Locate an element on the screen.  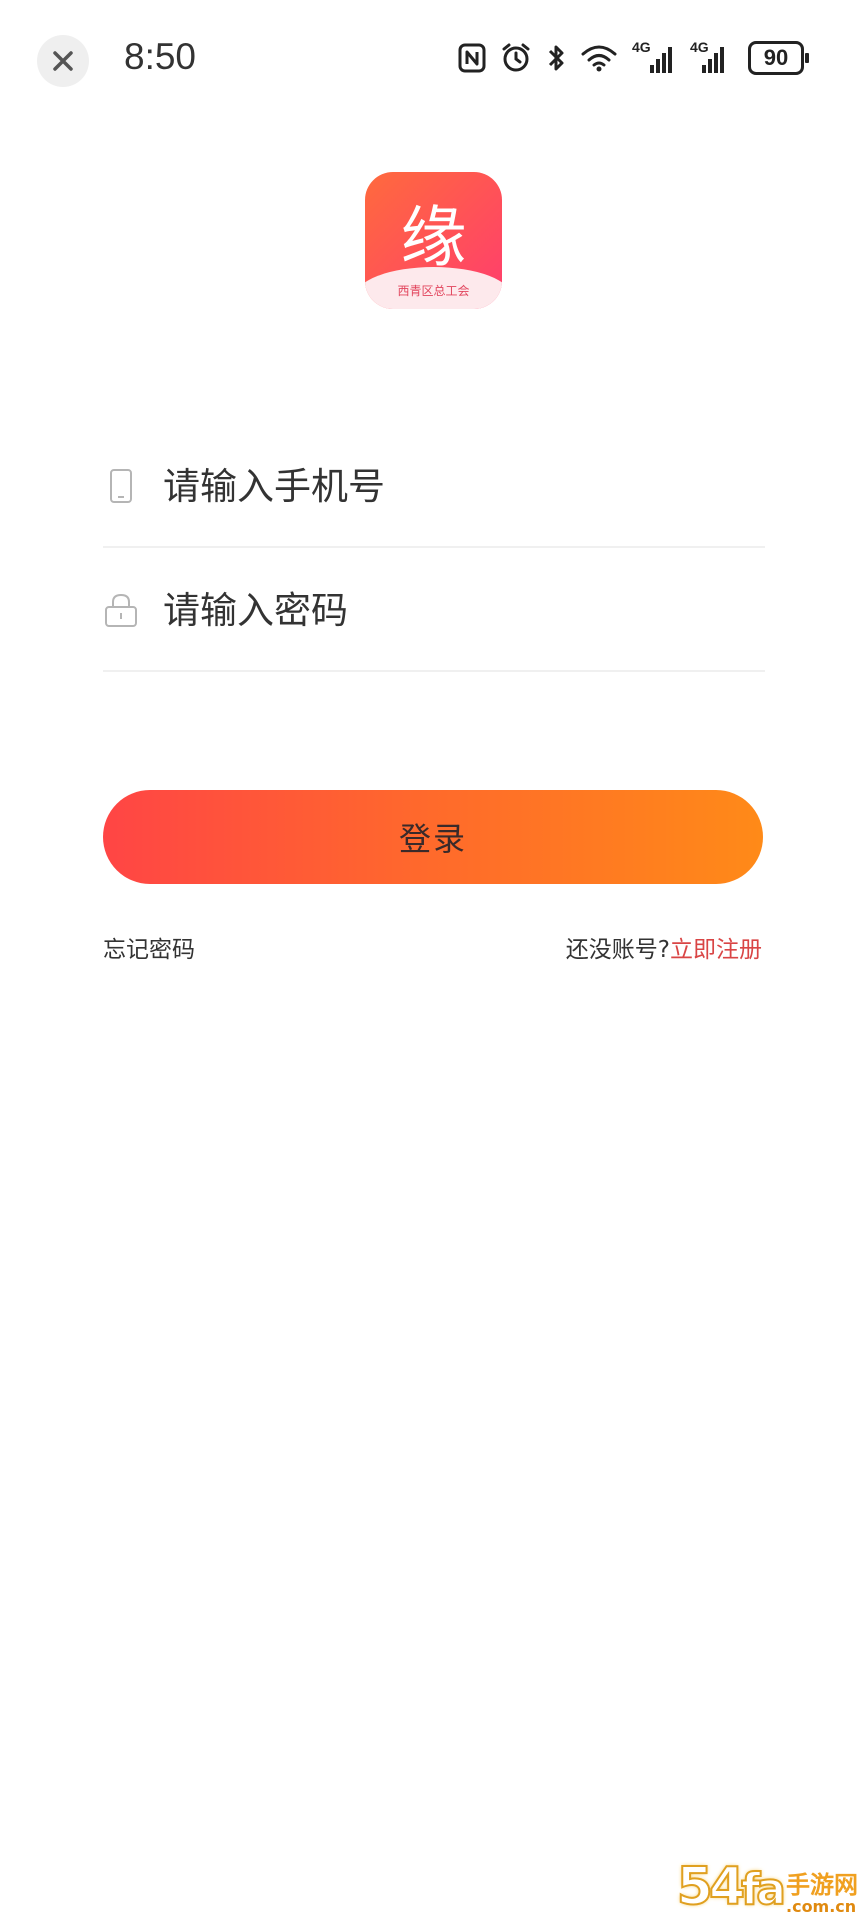
lock-icon is located at coordinates (121, 610).